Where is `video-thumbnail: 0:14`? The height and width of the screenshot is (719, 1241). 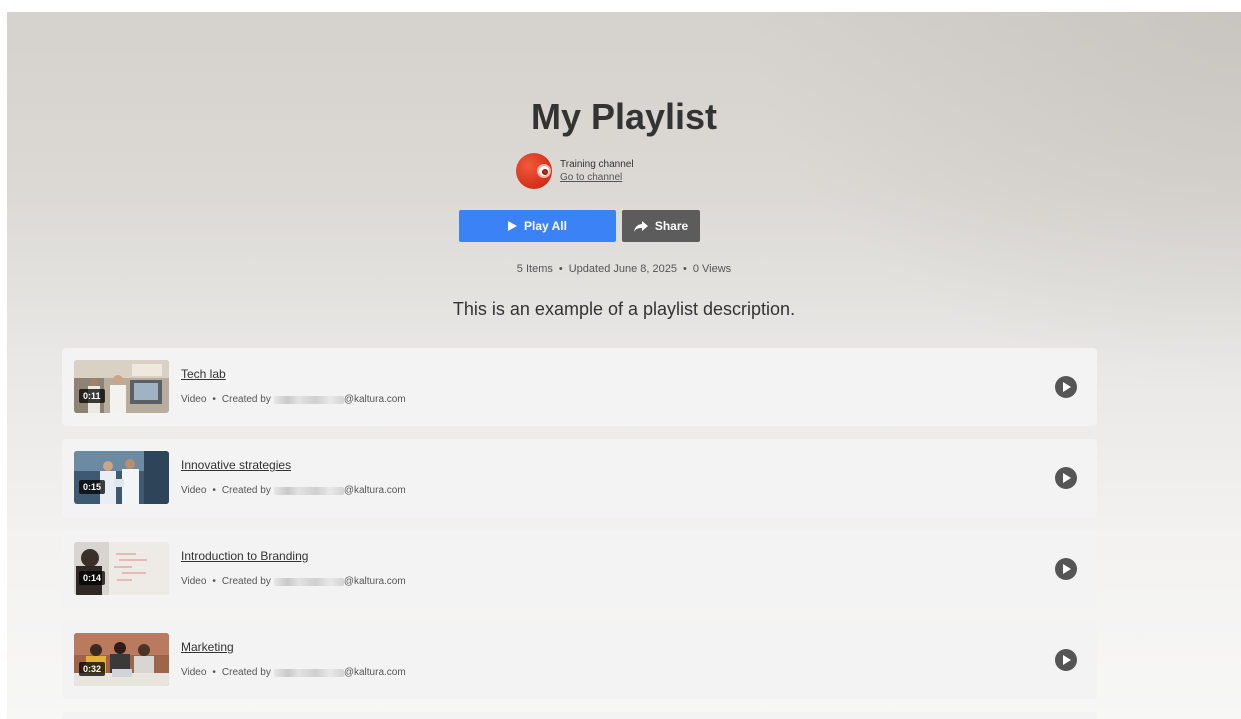
video-thumbnail: 0:14 is located at coordinates (121, 568).